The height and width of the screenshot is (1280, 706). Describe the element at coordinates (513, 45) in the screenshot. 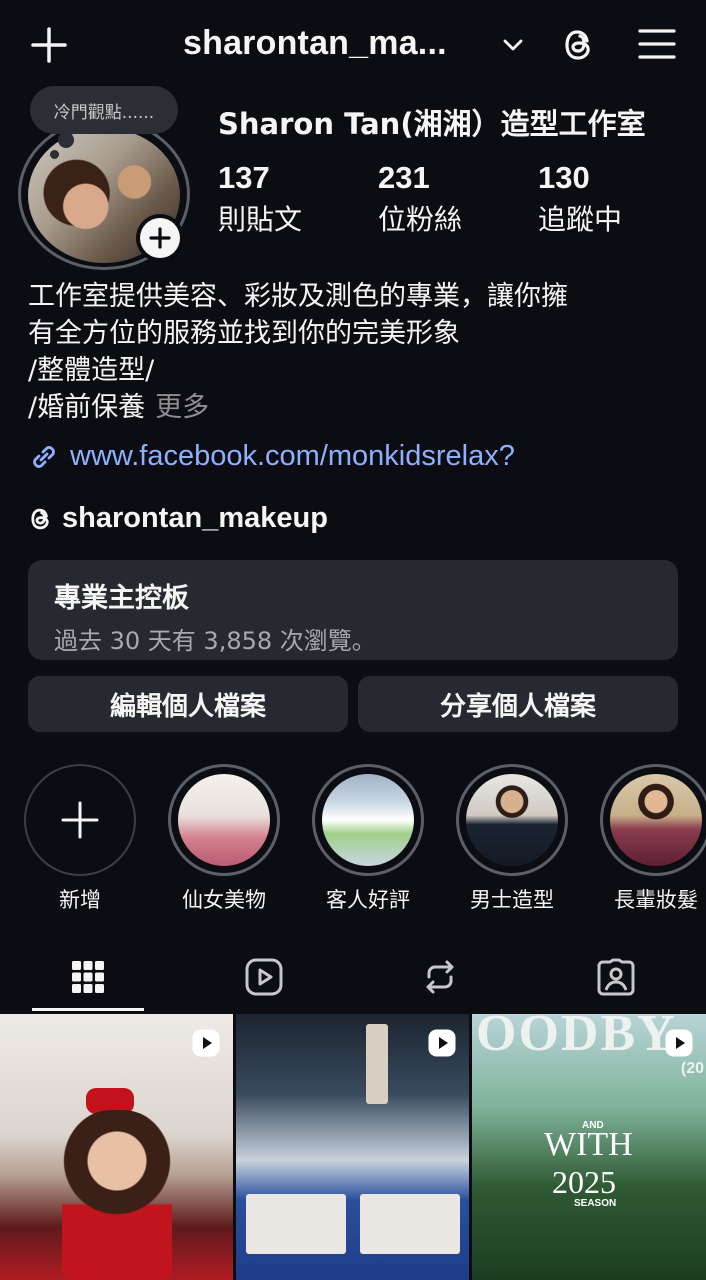

I see `chevron-down-icon` at that location.